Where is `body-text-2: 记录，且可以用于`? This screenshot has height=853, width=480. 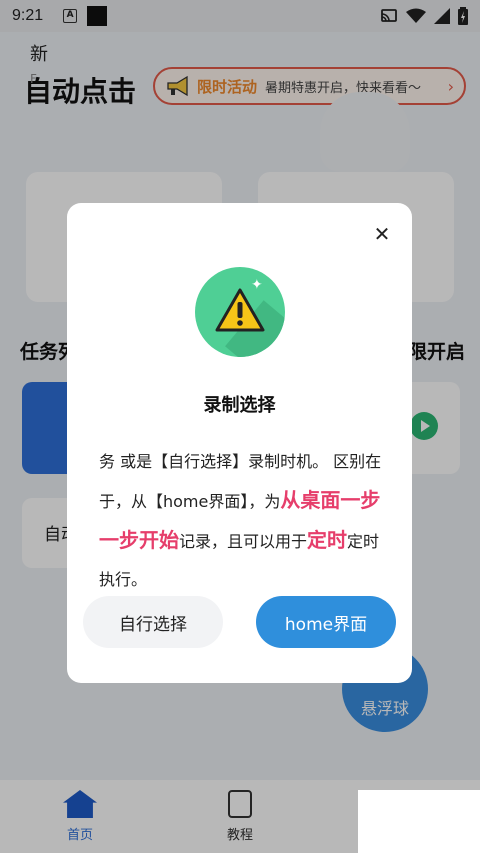 body-text-2: 记录，且可以用于 is located at coordinates (243, 541).